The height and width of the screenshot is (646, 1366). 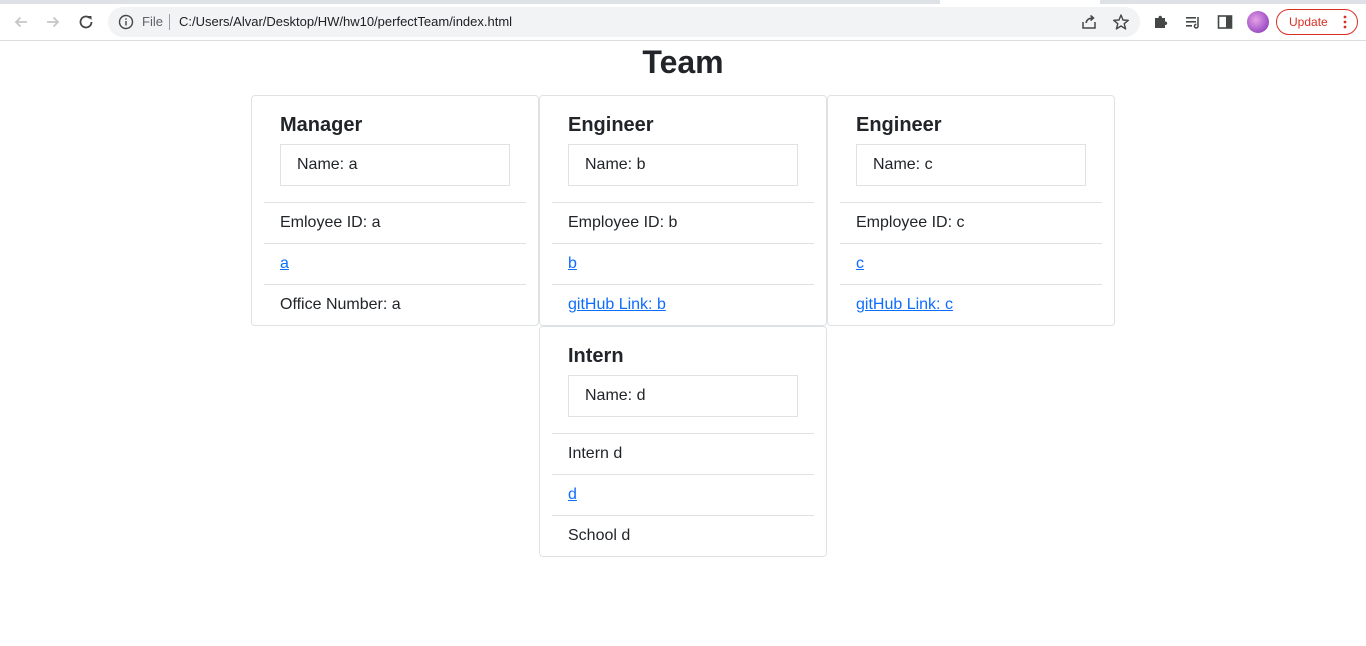 What do you see at coordinates (904, 304) in the screenshot?
I see `github-link: gitHub Link: c` at bounding box center [904, 304].